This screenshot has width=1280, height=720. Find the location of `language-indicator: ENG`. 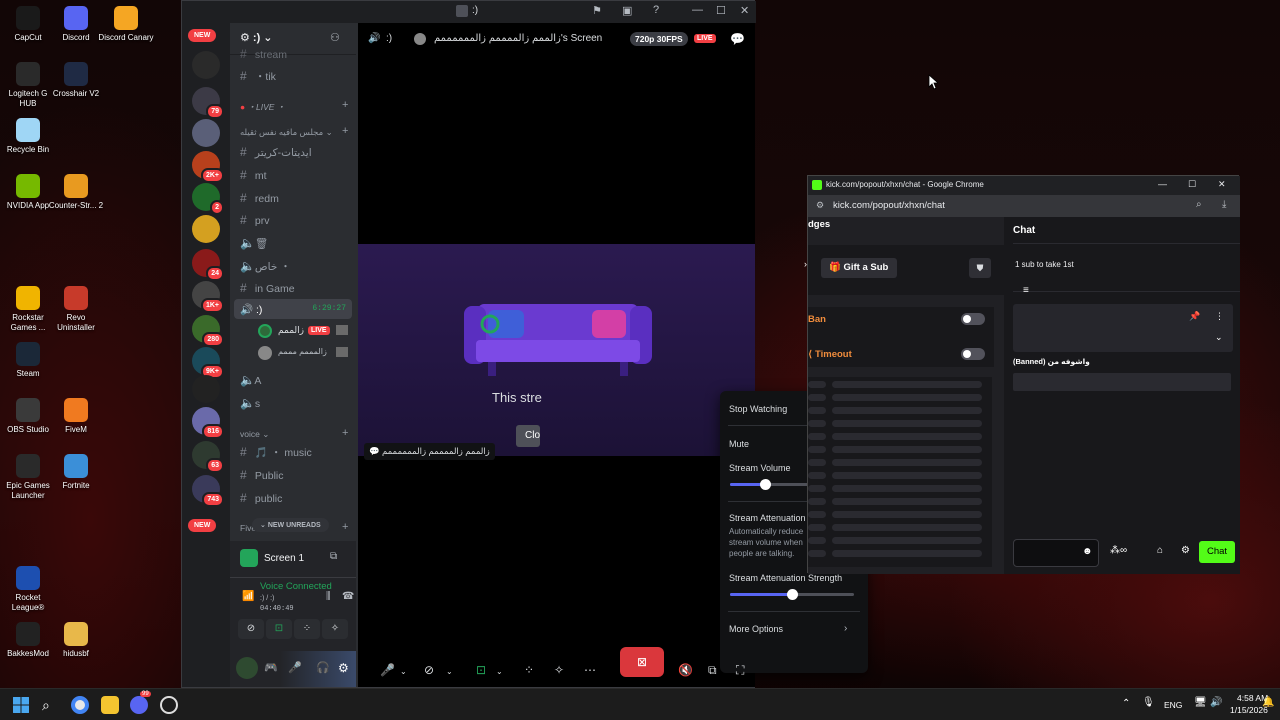

language-indicator: ENG is located at coordinates (1173, 705).